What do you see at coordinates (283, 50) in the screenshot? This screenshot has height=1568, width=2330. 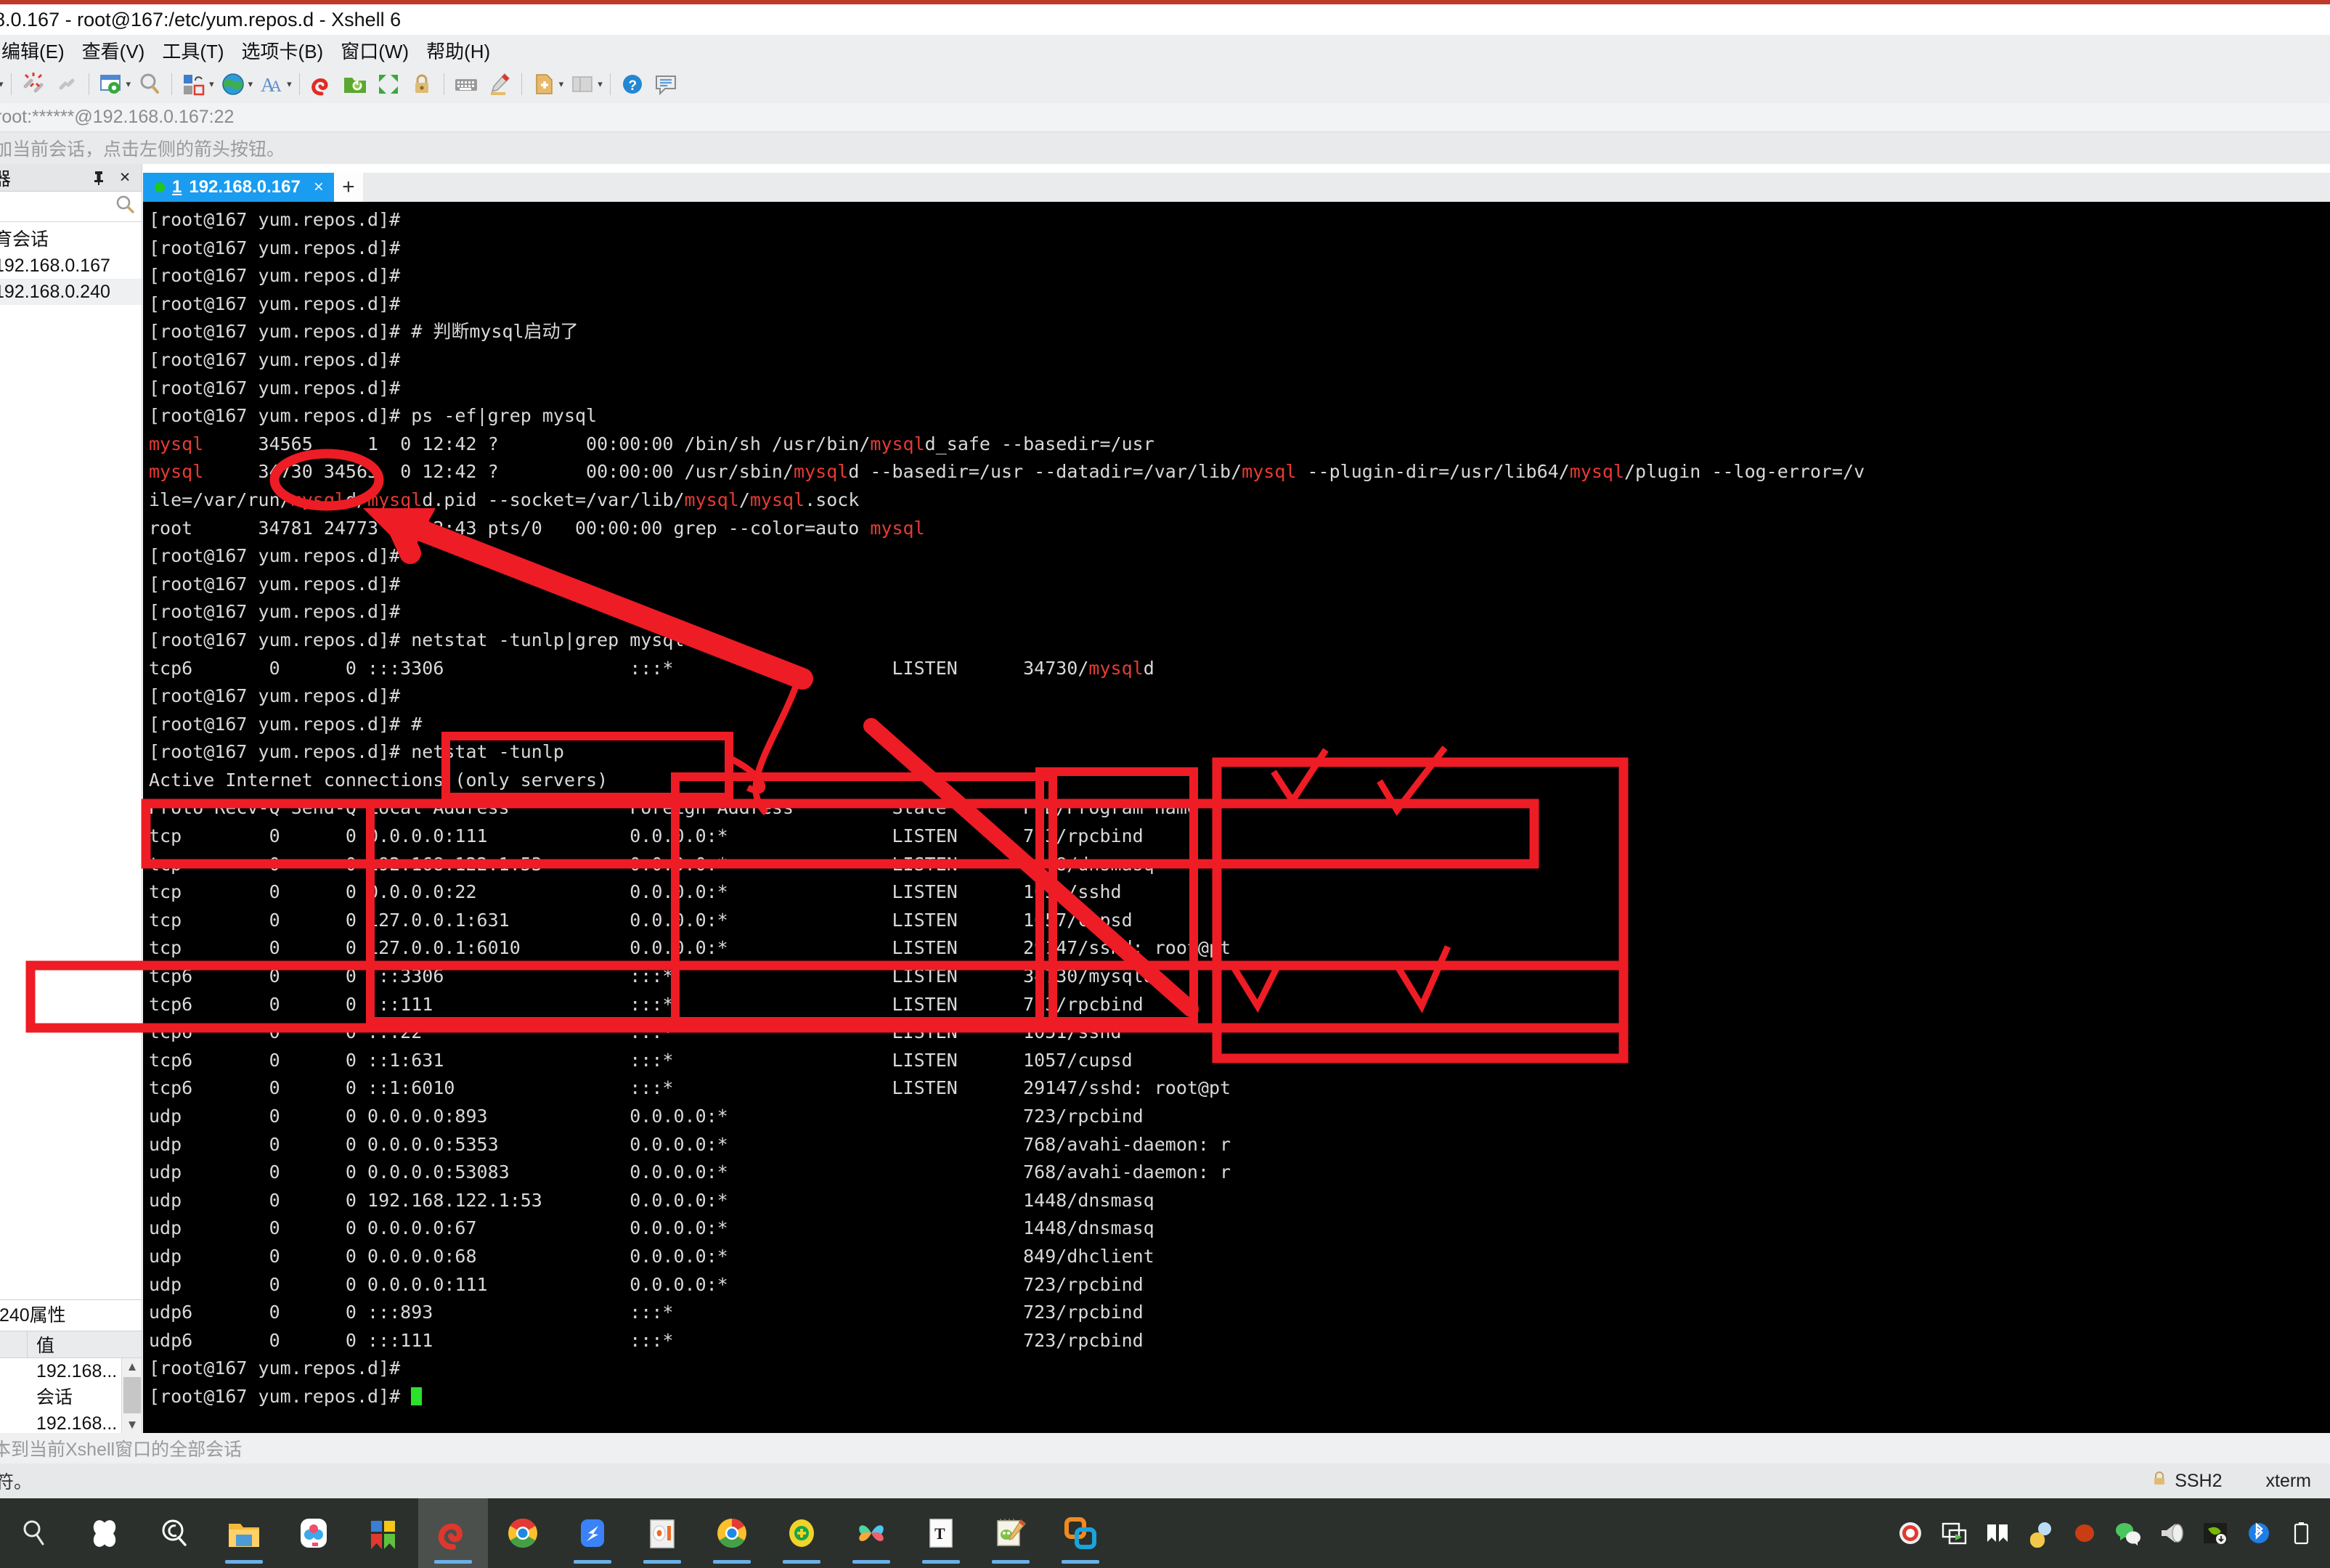 I see `menu-item-tabs: 选项卡(B)` at bounding box center [283, 50].